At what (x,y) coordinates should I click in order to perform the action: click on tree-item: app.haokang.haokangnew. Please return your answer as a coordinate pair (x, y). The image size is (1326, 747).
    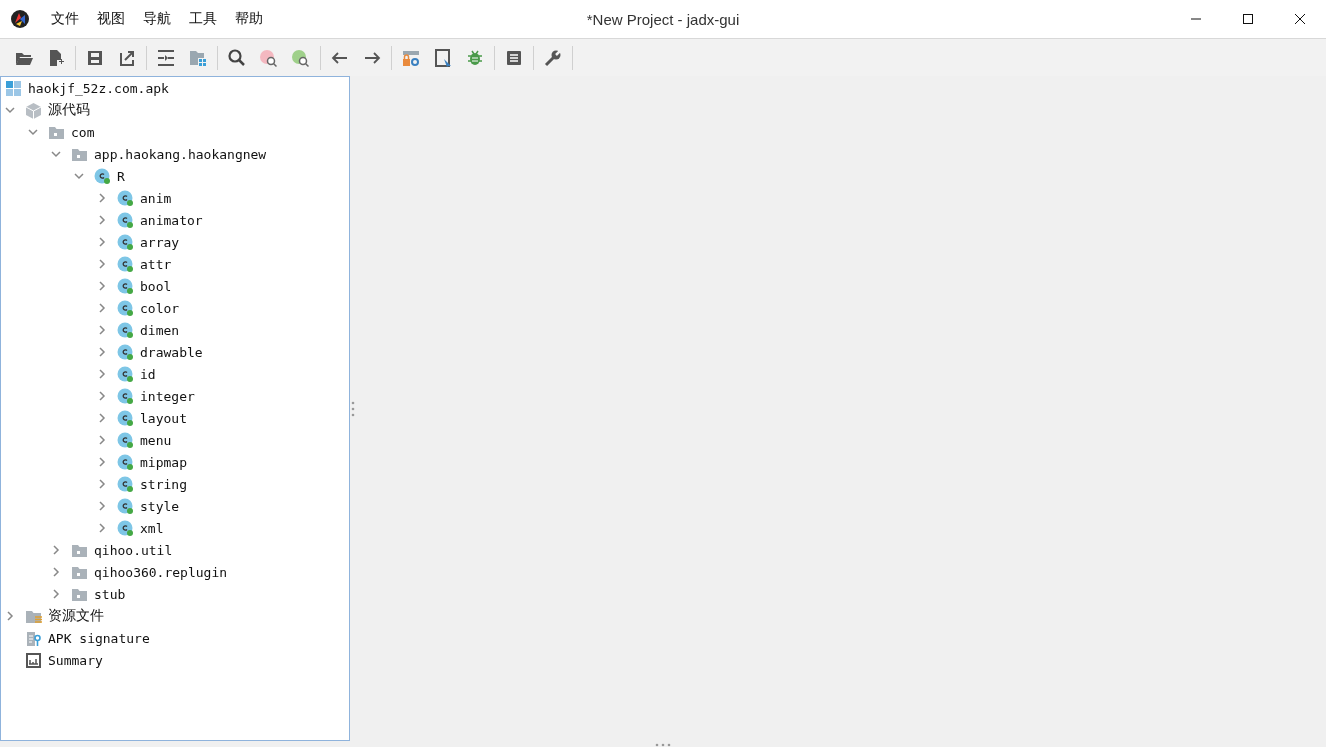
    Looking at the image, I should click on (180, 154).